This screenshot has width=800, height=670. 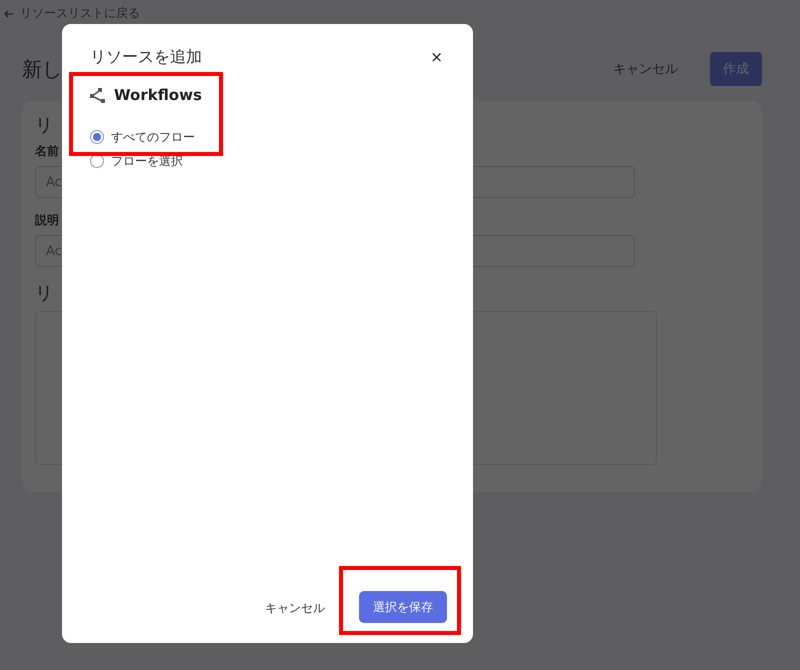 What do you see at coordinates (436, 57) in the screenshot?
I see `close-button: ×` at bounding box center [436, 57].